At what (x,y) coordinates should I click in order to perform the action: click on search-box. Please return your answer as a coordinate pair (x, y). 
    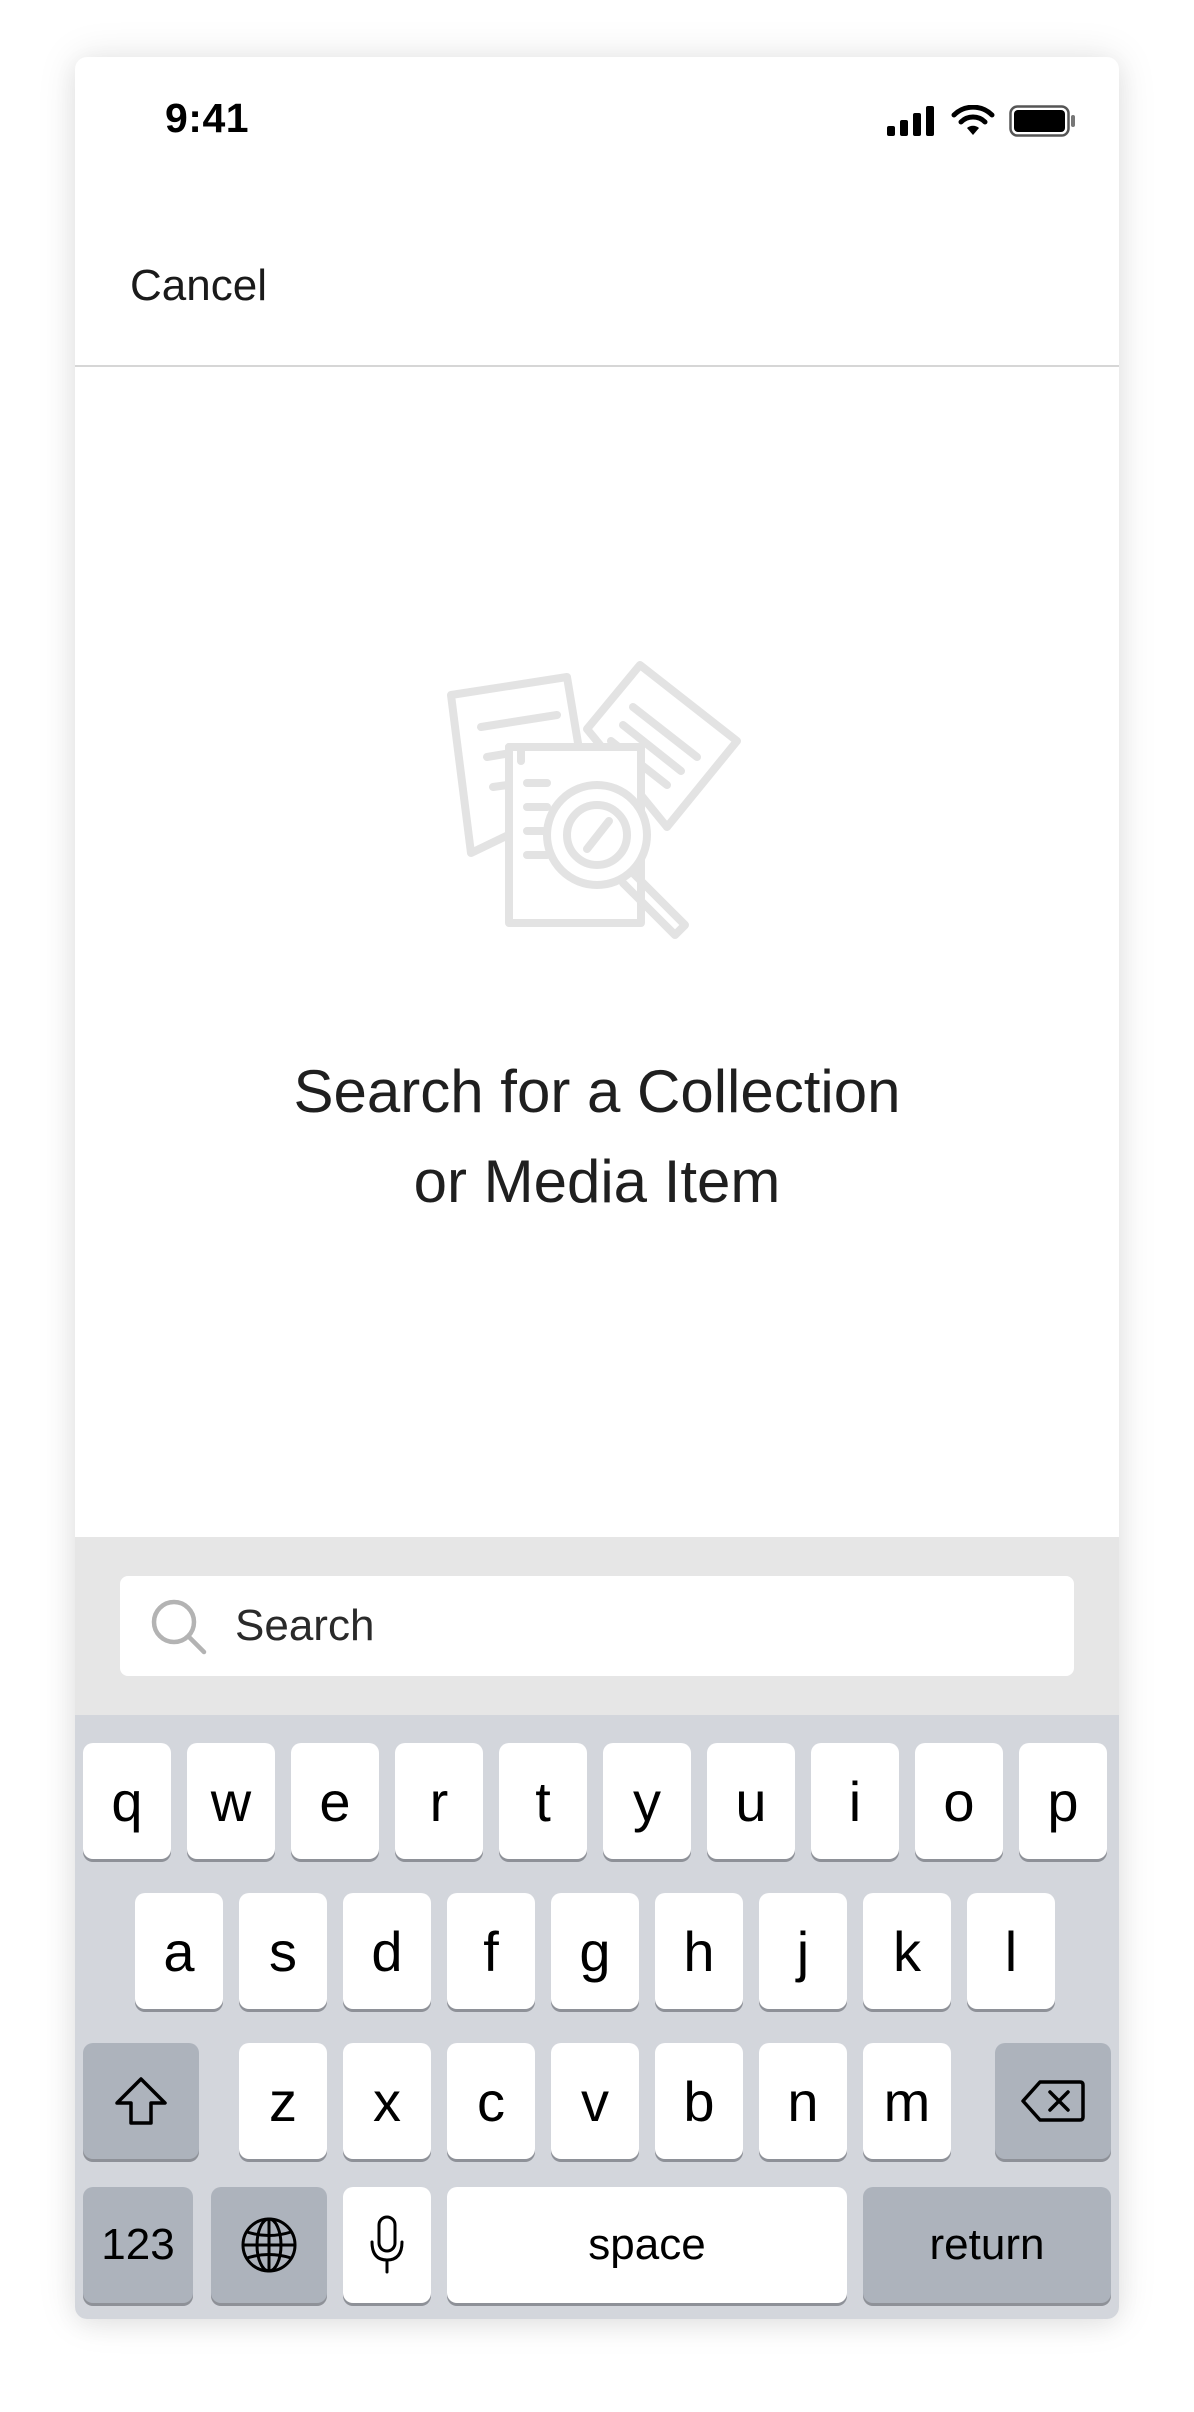
    Looking at the image, I should click on (597, 1626).